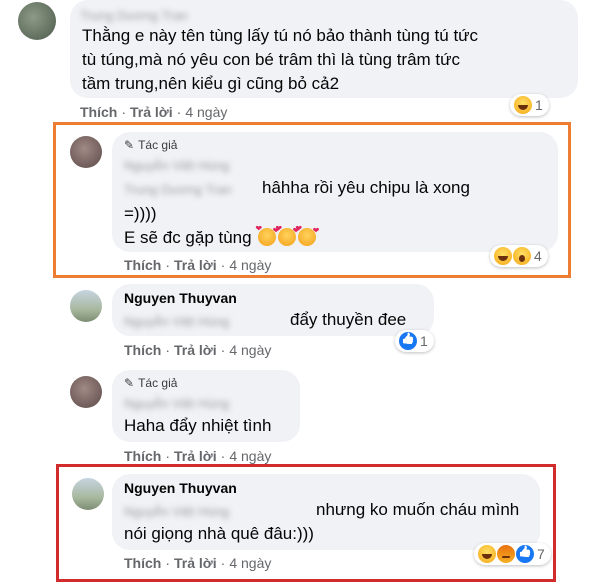  I want to click on comment-text: E sẽ đc gặp tùng, so click(188, 237).